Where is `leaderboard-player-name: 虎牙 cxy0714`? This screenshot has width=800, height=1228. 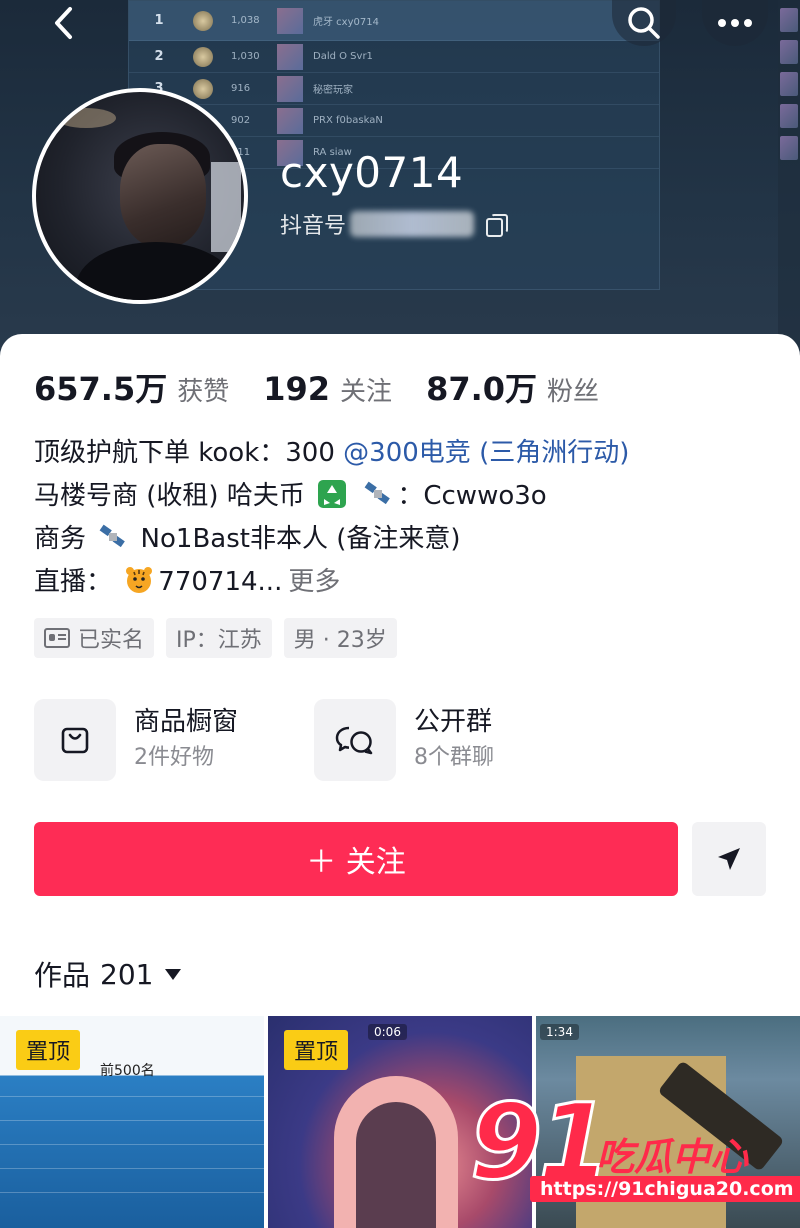 leaderboard-player-name: 虎牙 cxy0714 is located at coordinates (346, 22).